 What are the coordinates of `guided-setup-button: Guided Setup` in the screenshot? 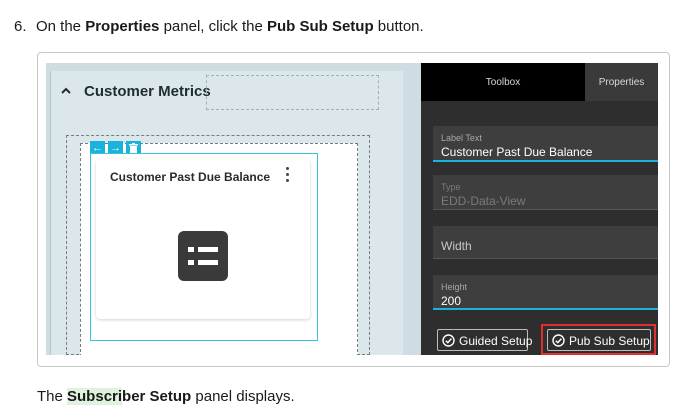 It's located at (484, 340).